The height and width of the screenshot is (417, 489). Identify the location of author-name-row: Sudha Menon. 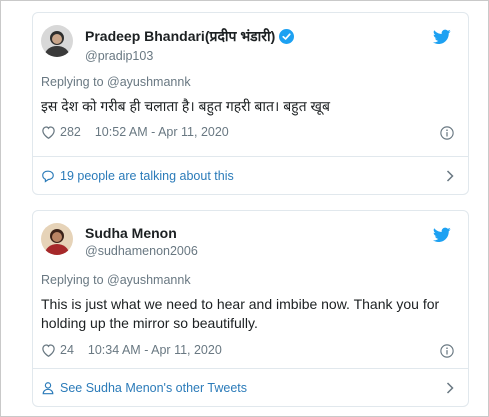
(141, 233).